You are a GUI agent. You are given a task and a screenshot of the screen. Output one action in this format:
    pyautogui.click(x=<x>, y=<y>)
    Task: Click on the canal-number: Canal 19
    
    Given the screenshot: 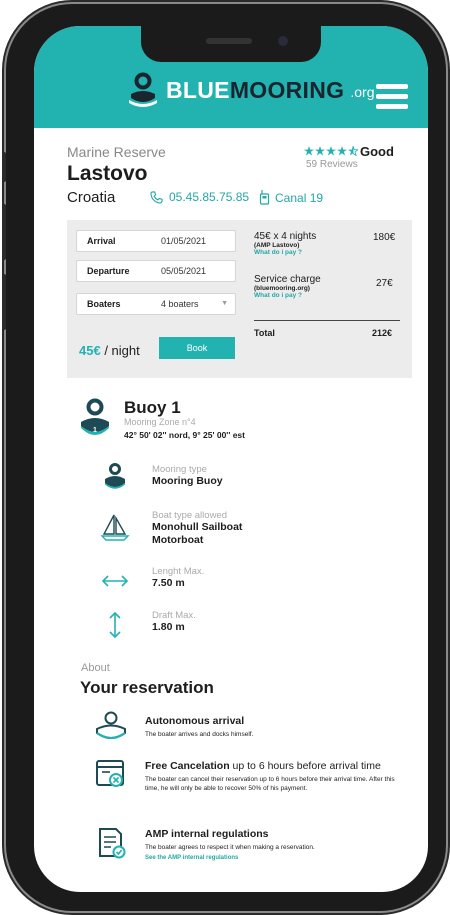 What is the action you would take?
    pyautogui.click(x=299, y=197)
    